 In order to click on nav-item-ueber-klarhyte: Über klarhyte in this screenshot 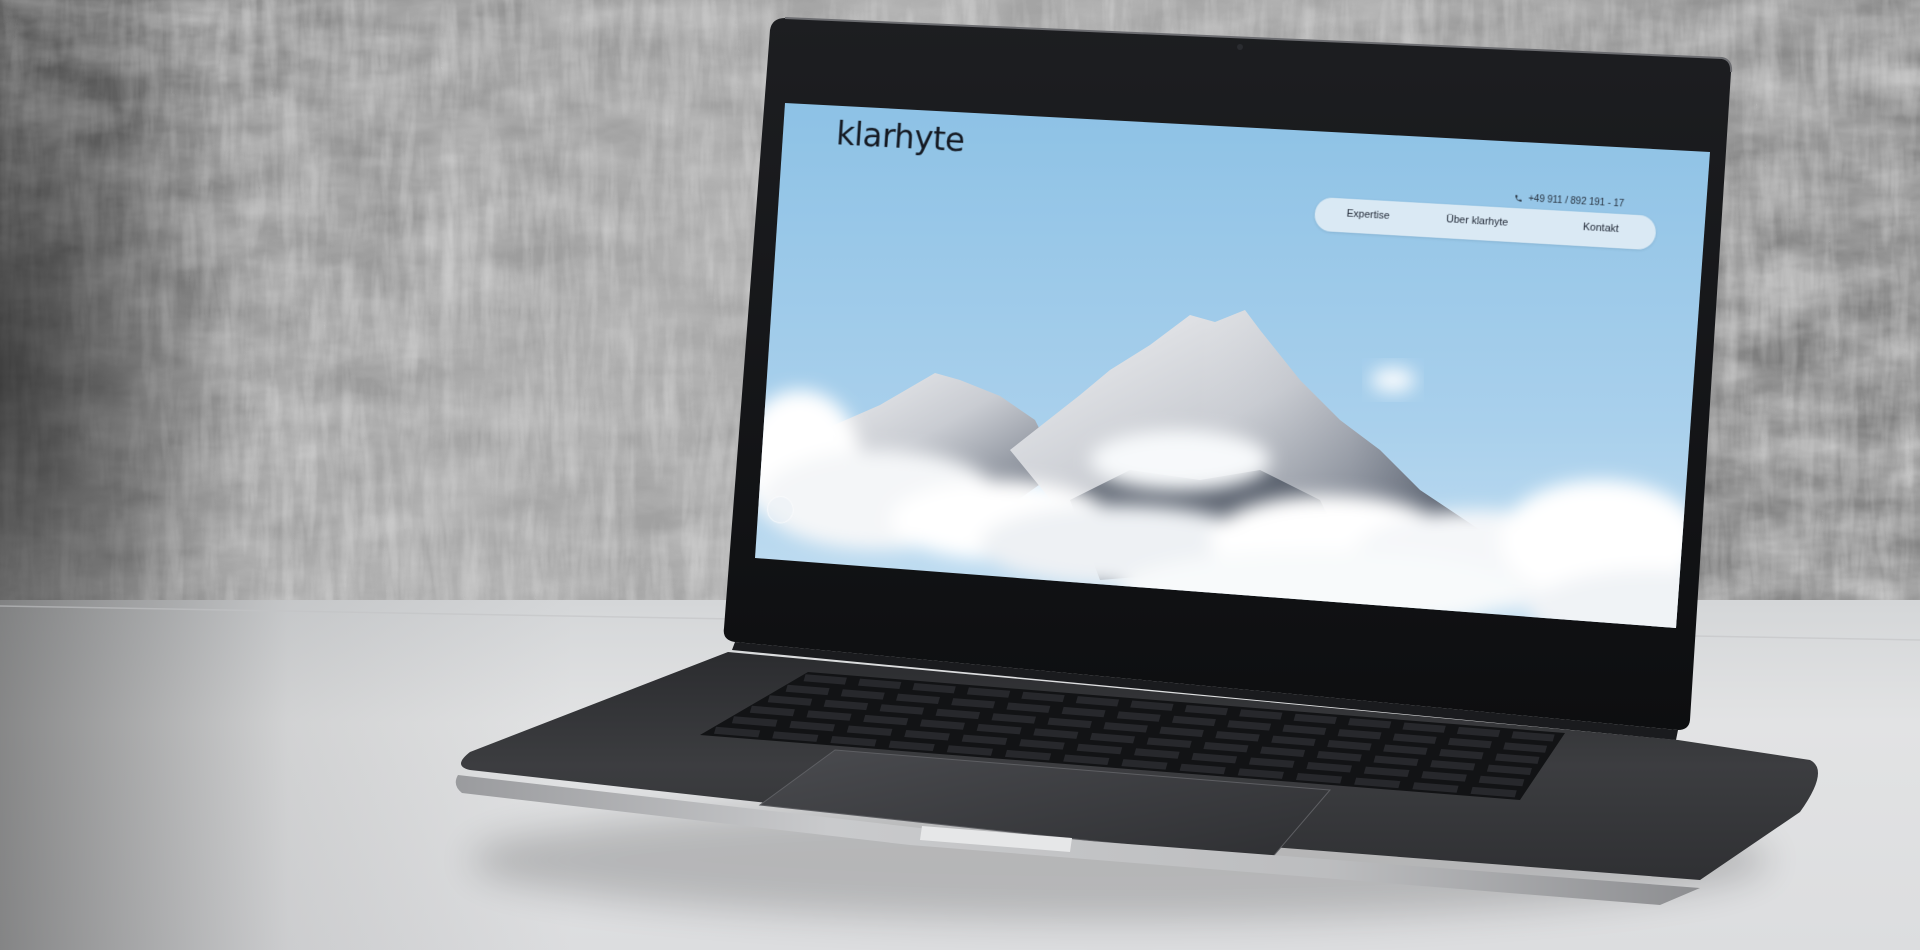, I will do `click(1477, 221)`.